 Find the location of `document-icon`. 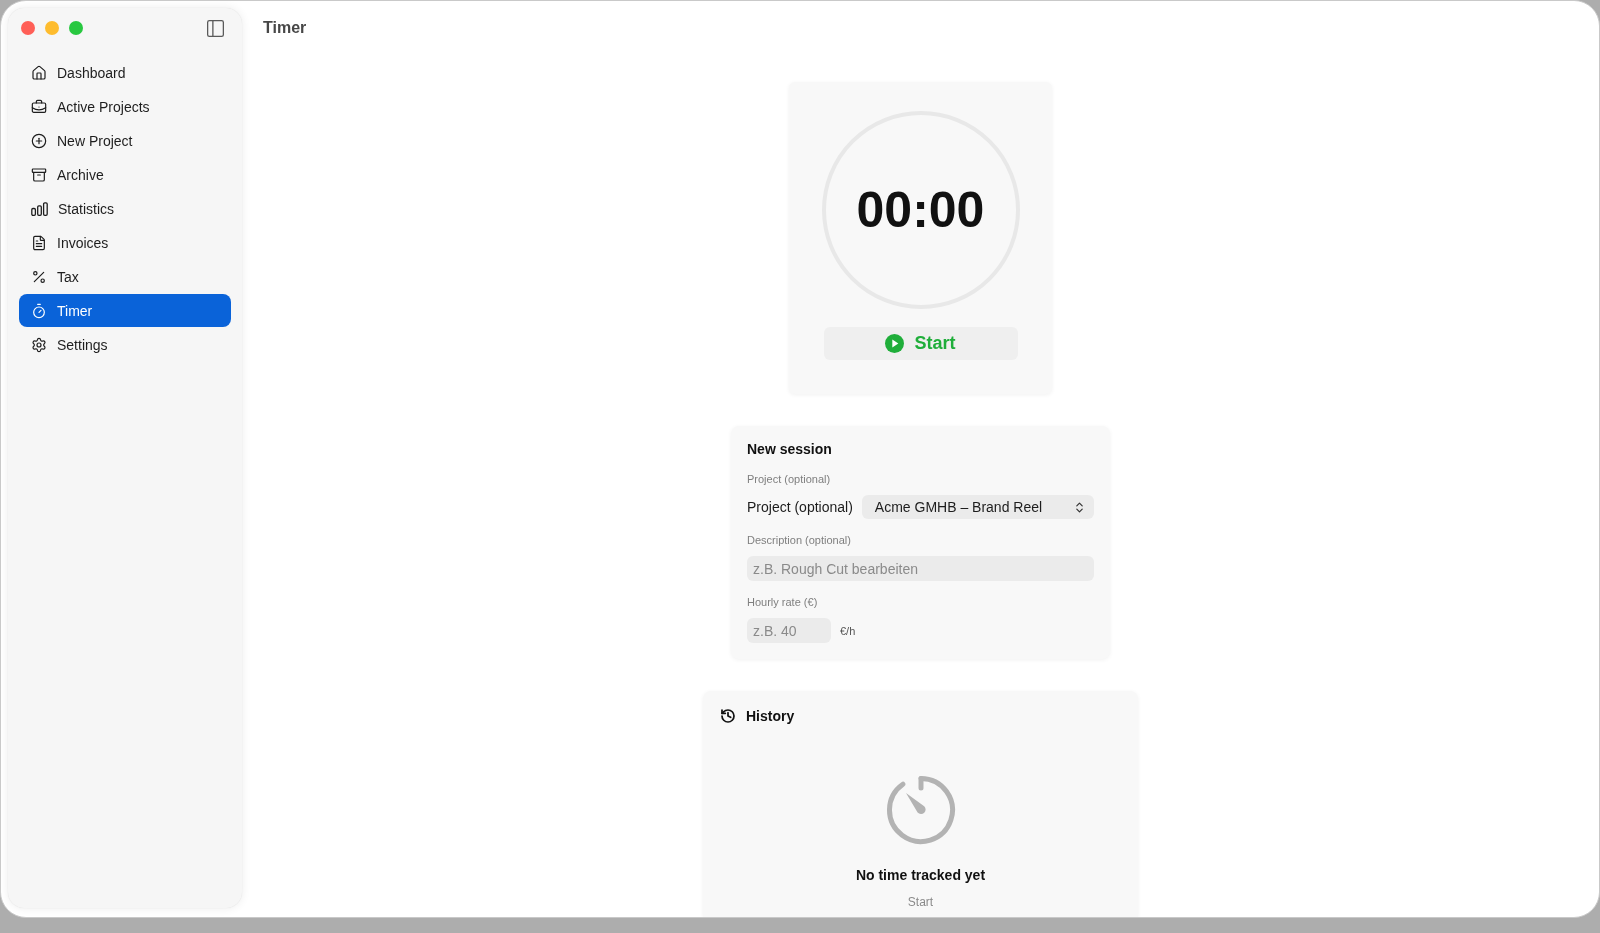

document-icon is located at coordinates (39, 242).